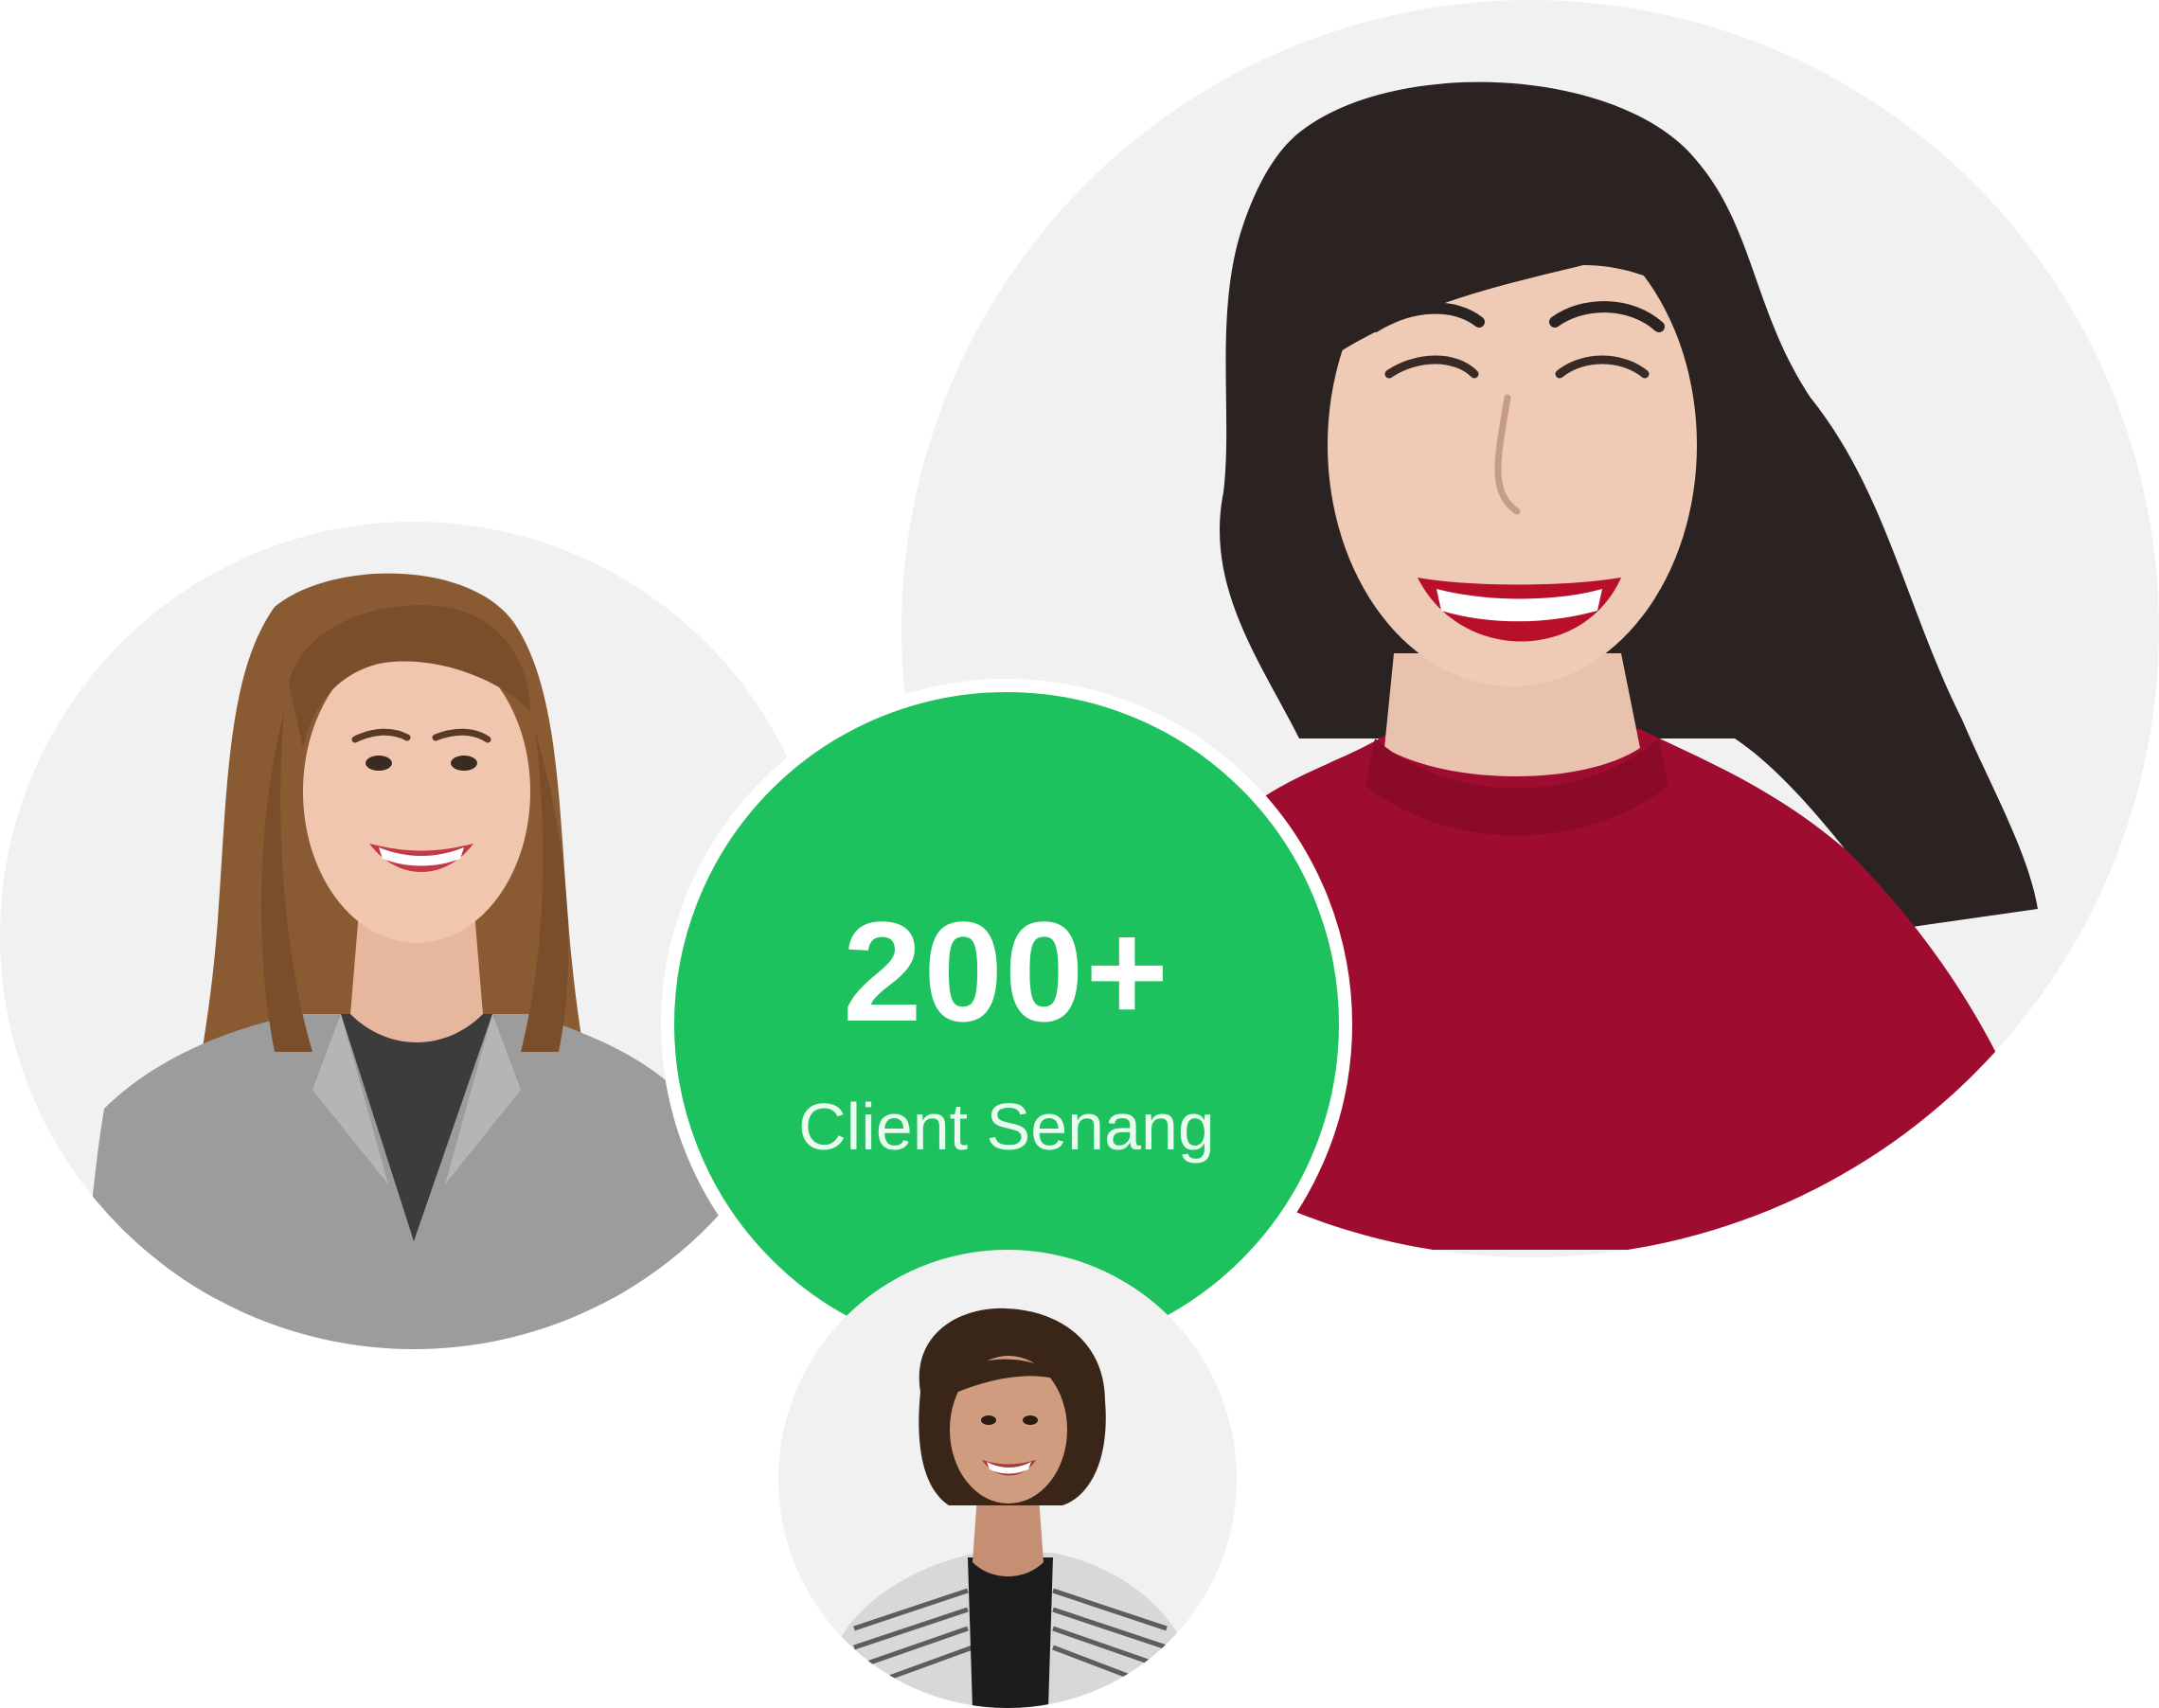  I want to click on client-count: 200+, so click(1007, 972).